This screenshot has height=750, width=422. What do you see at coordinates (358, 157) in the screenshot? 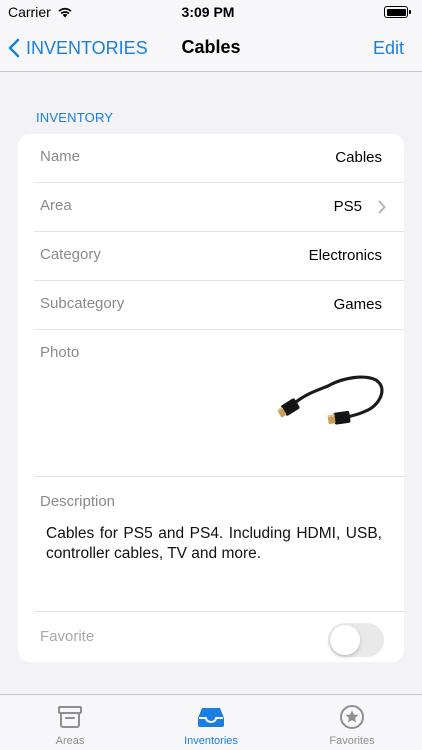
I see `name-value: Cables` at bounding box center [358, 157].